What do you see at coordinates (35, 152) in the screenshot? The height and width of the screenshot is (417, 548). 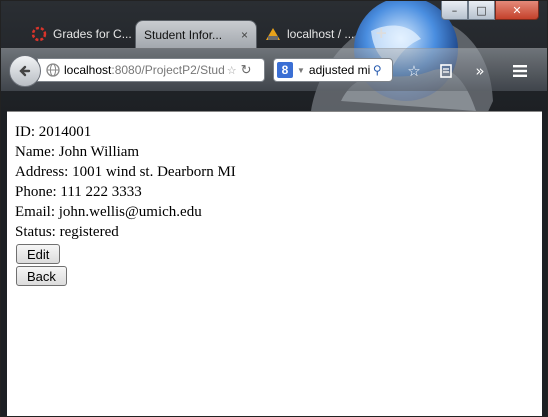 I see `name-label: Name:` at bounding box center [35, 152].